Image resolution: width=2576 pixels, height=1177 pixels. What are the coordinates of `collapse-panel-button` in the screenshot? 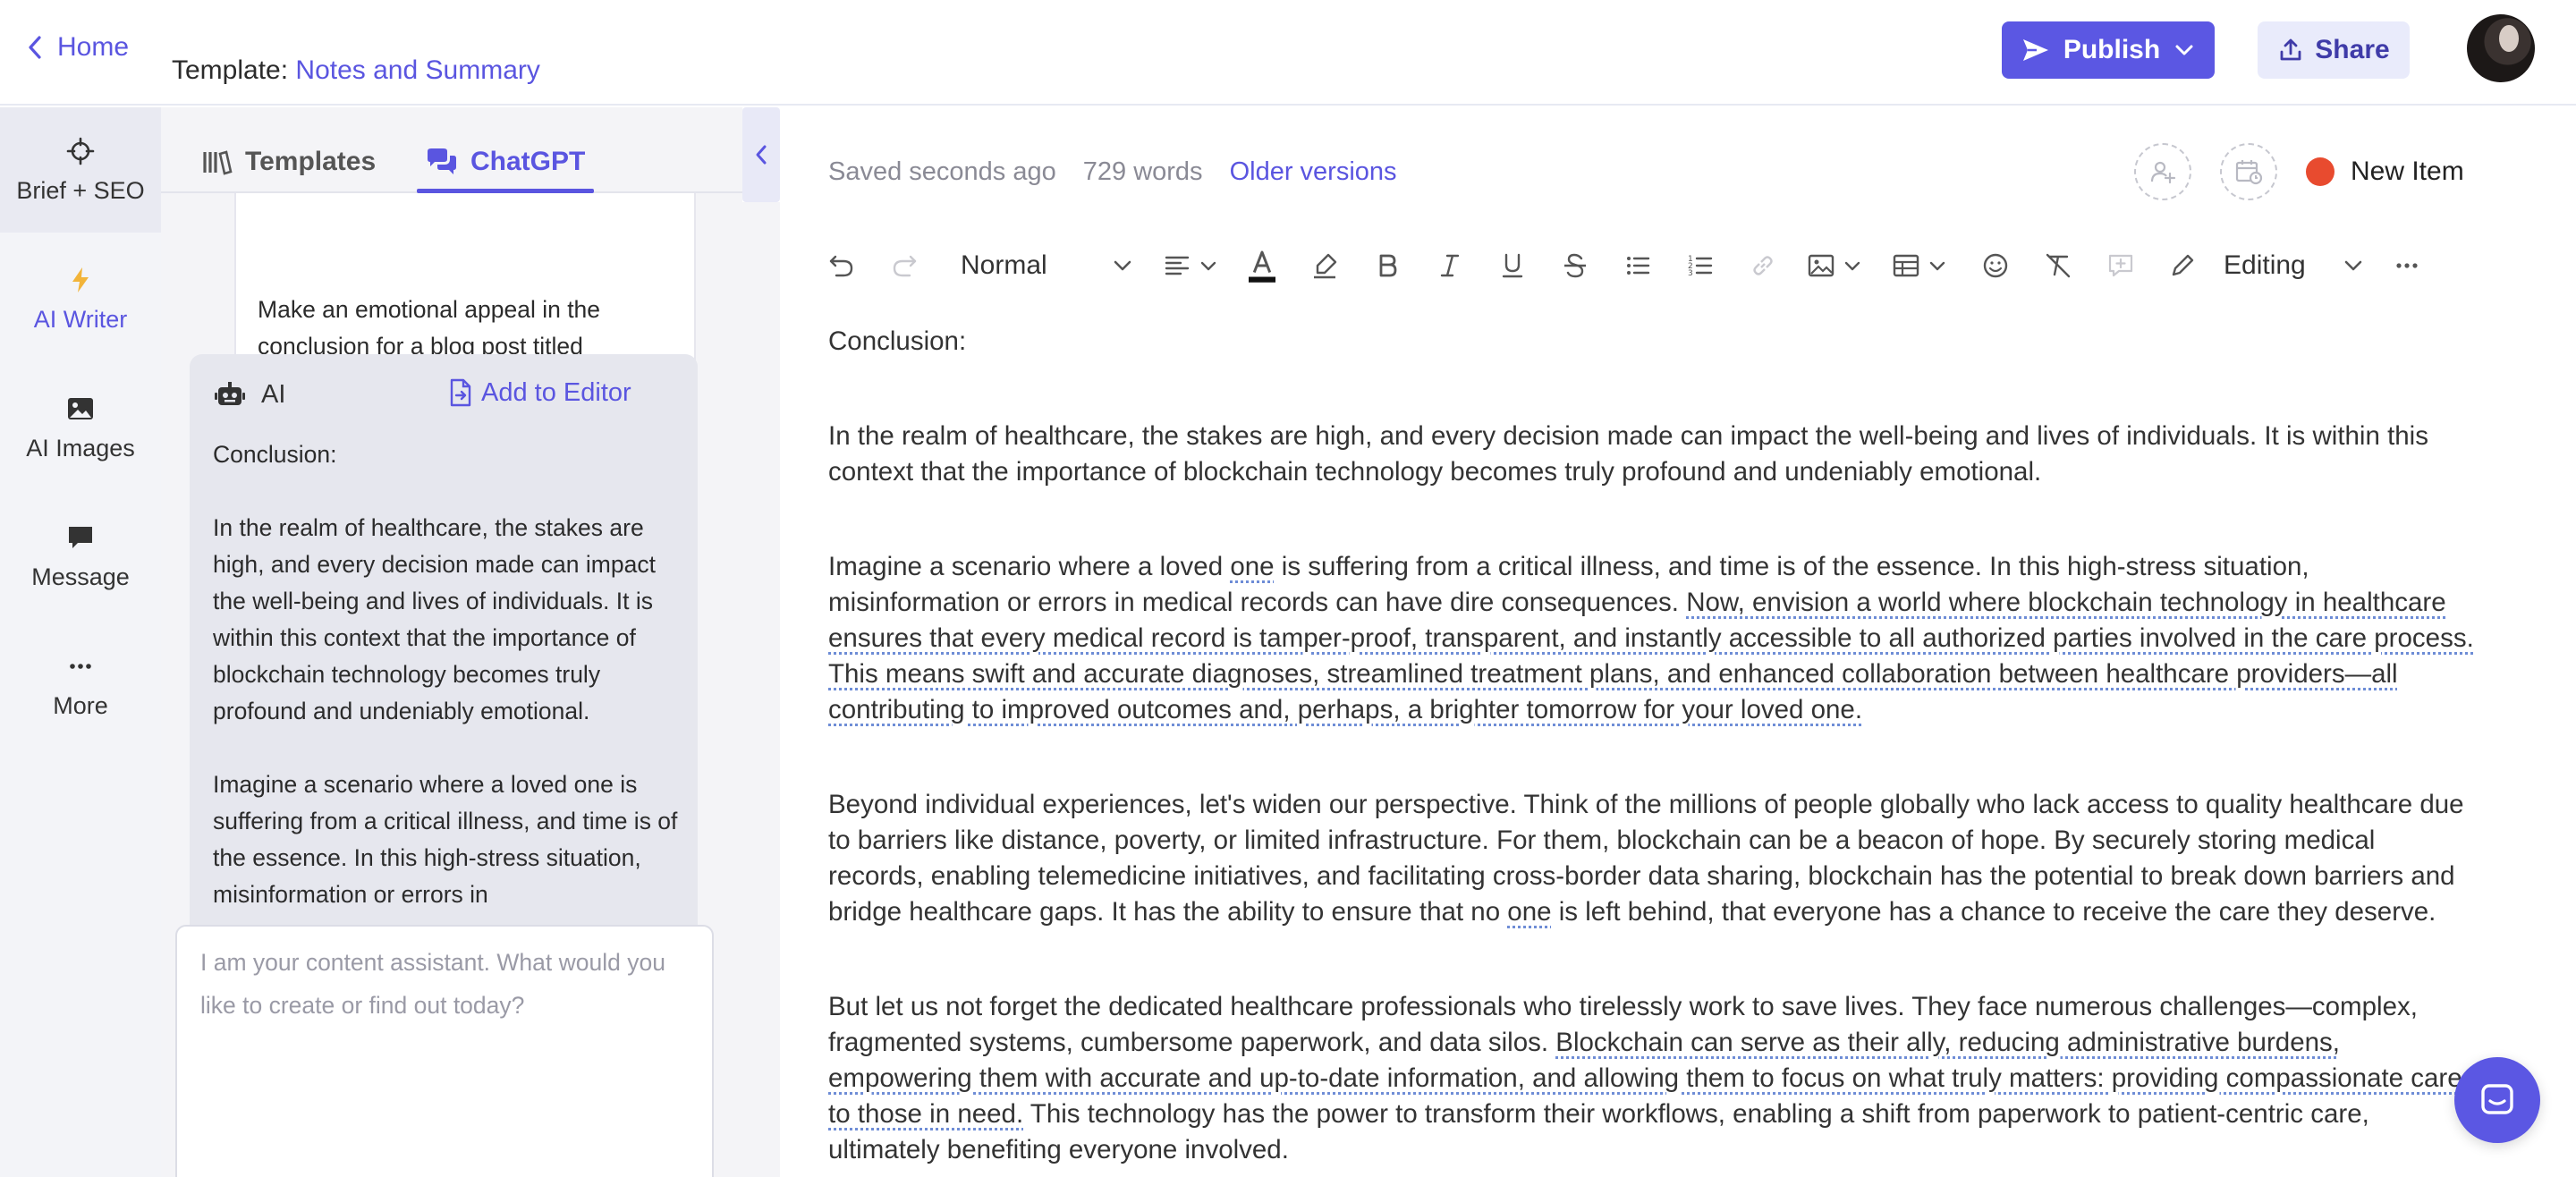 It's located at (761, 154).